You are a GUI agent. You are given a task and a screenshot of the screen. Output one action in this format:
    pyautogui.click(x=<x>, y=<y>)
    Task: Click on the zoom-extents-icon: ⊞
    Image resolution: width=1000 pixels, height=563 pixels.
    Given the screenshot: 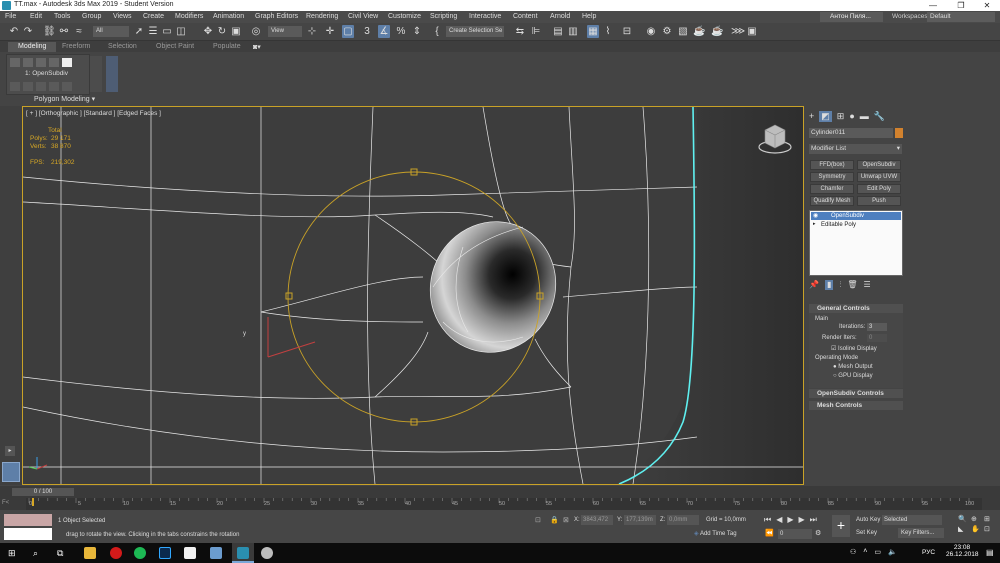 What is the action you would take?
    pyautogui.click(x=989, y=519)
    